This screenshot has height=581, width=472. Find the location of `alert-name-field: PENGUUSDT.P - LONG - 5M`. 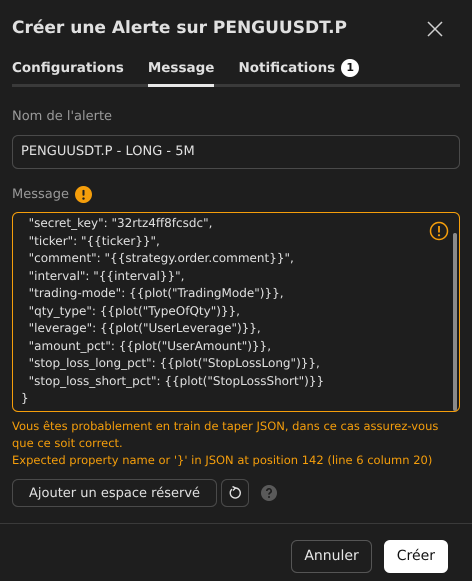

alert-name-field: PENGUUSDT.P - LONG - 5M is located at coordinates (236, 151).